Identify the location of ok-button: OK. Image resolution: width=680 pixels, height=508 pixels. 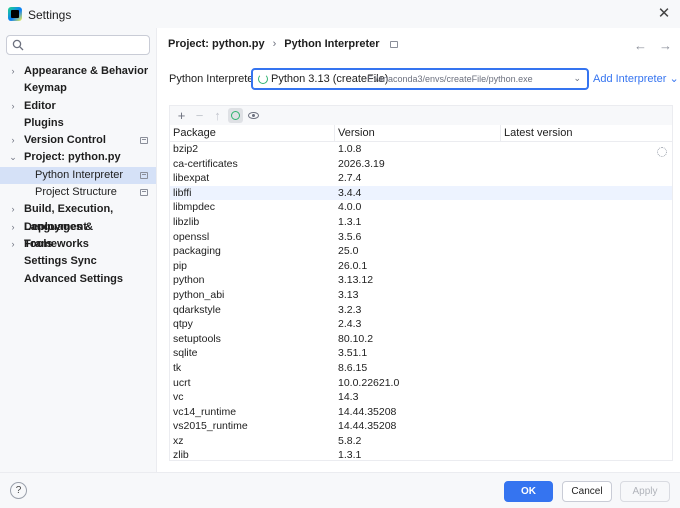
(528, 491).